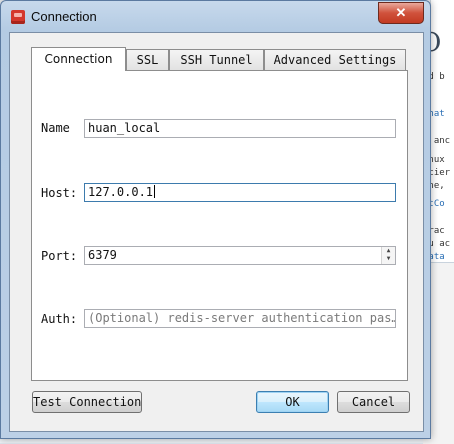 This screenshot has width=454, height=444. Describe the element at coordinates (388, 259) in the screenshot. I see `spin-down-icon: ▼` at that location.